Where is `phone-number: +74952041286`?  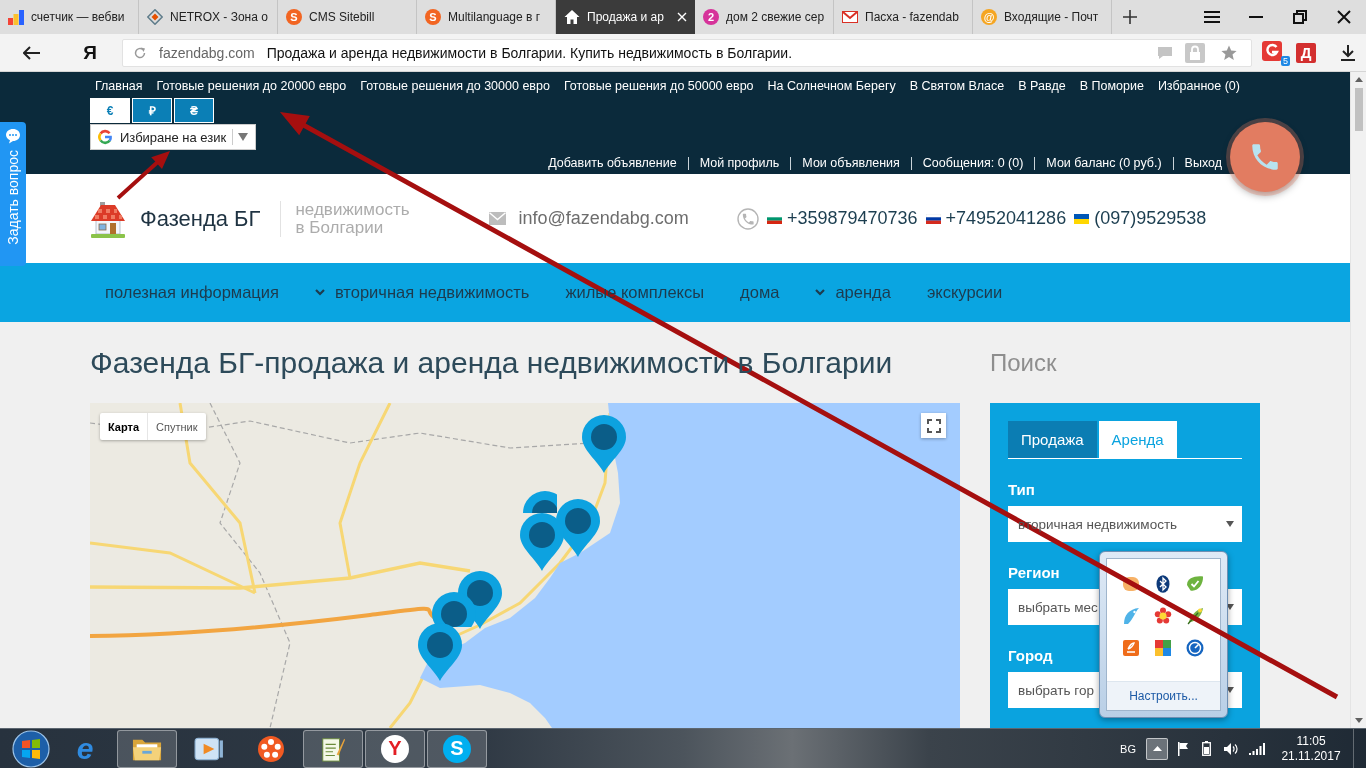 phone-number: +74952041286 is located at coordinates (1006, 218).